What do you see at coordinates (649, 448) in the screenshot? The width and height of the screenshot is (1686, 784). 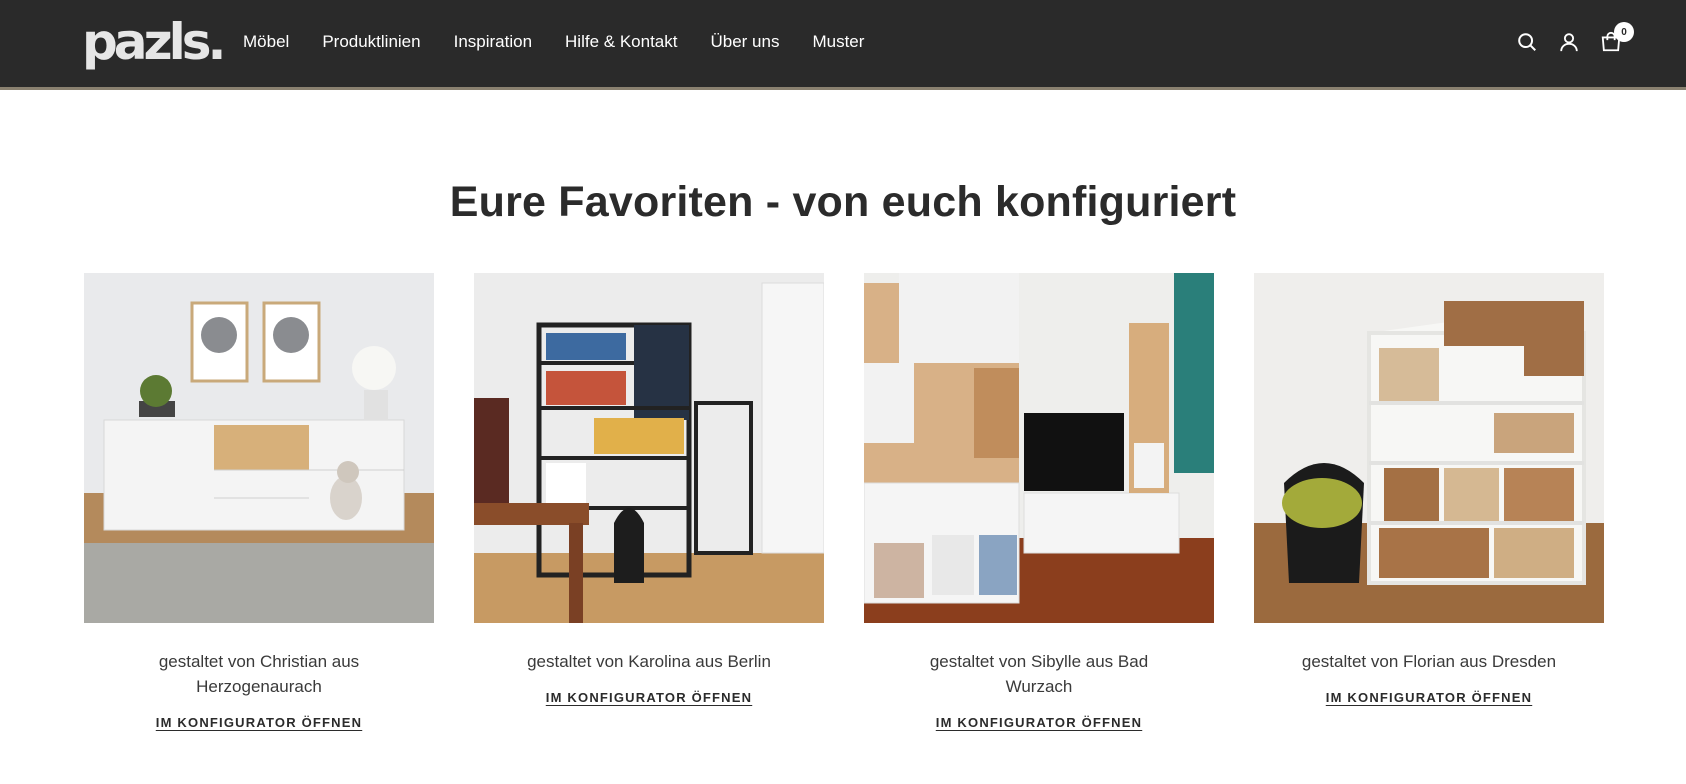 I see `favorite-image-bookshelf` at bounding box center [649, 448].